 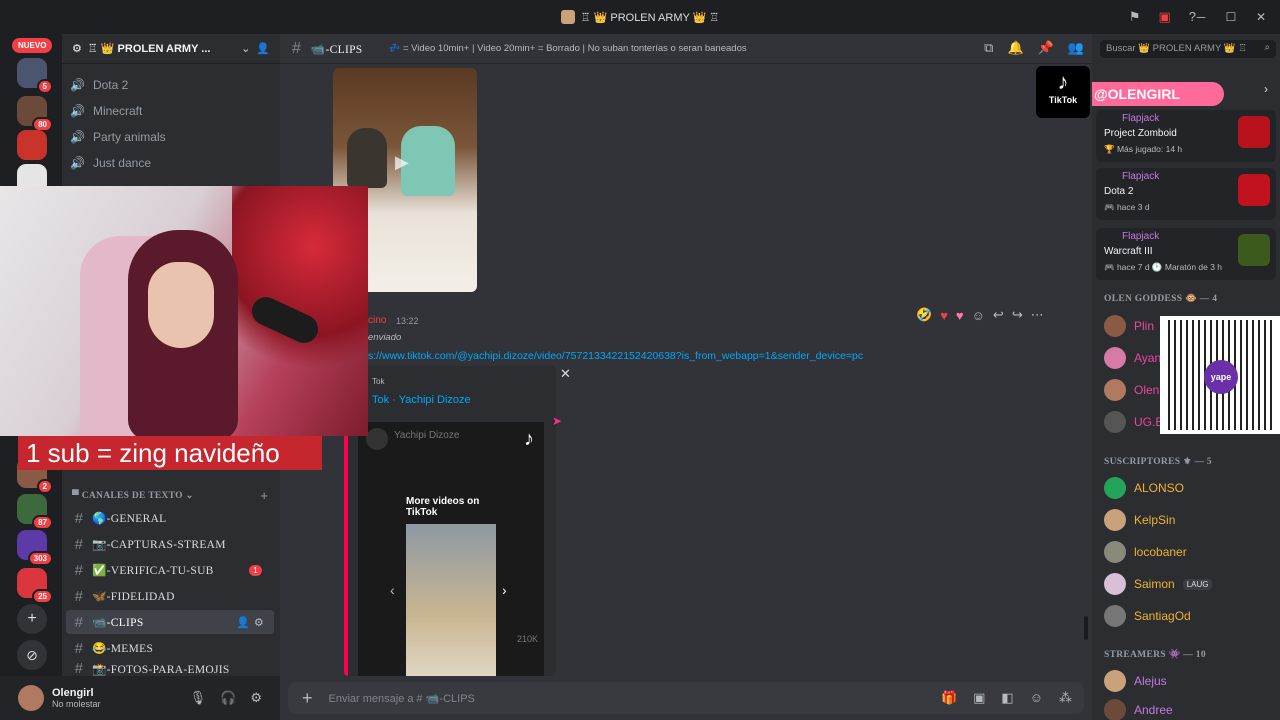 I want to click on emoji-icon: ☺, so click(x=1036, y=698).